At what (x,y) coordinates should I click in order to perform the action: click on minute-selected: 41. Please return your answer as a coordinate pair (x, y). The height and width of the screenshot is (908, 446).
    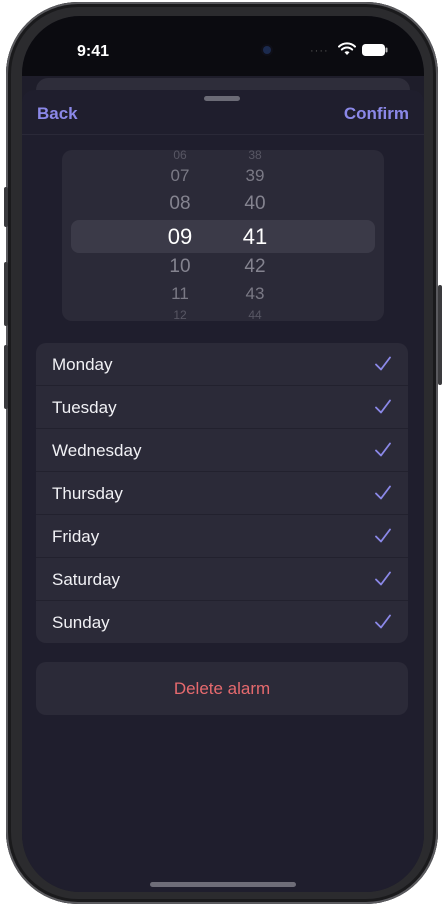
    Looking at the image, I should click on (255, 237).